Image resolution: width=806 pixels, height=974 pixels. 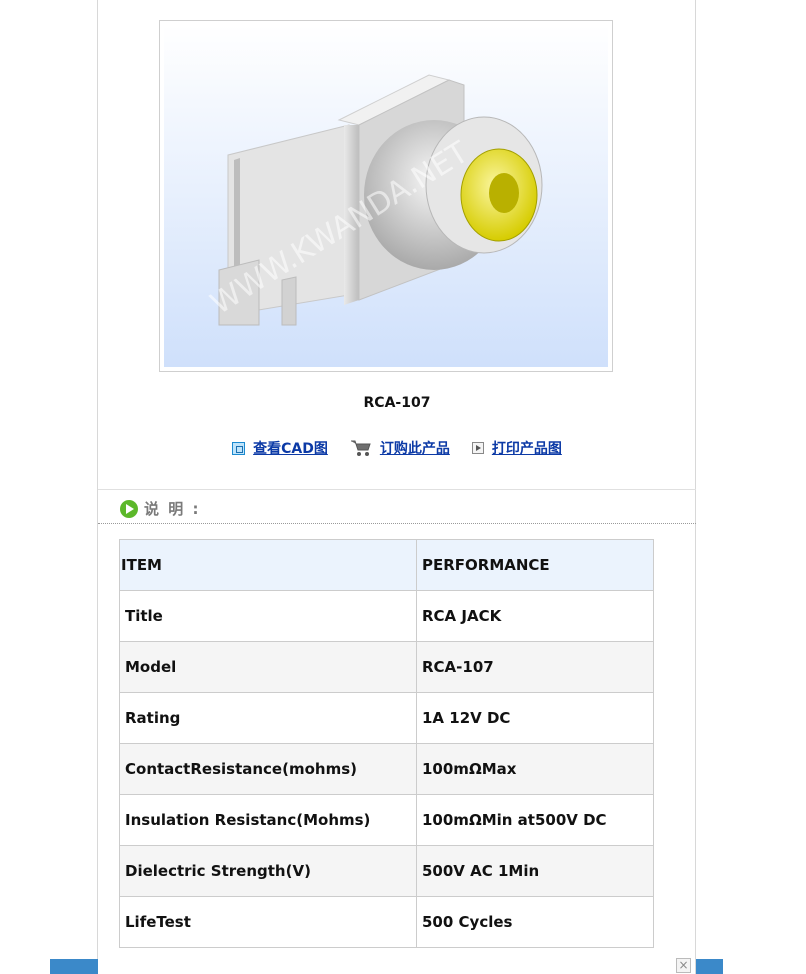 I want to click on print-icon, so click(x=477, y=448).